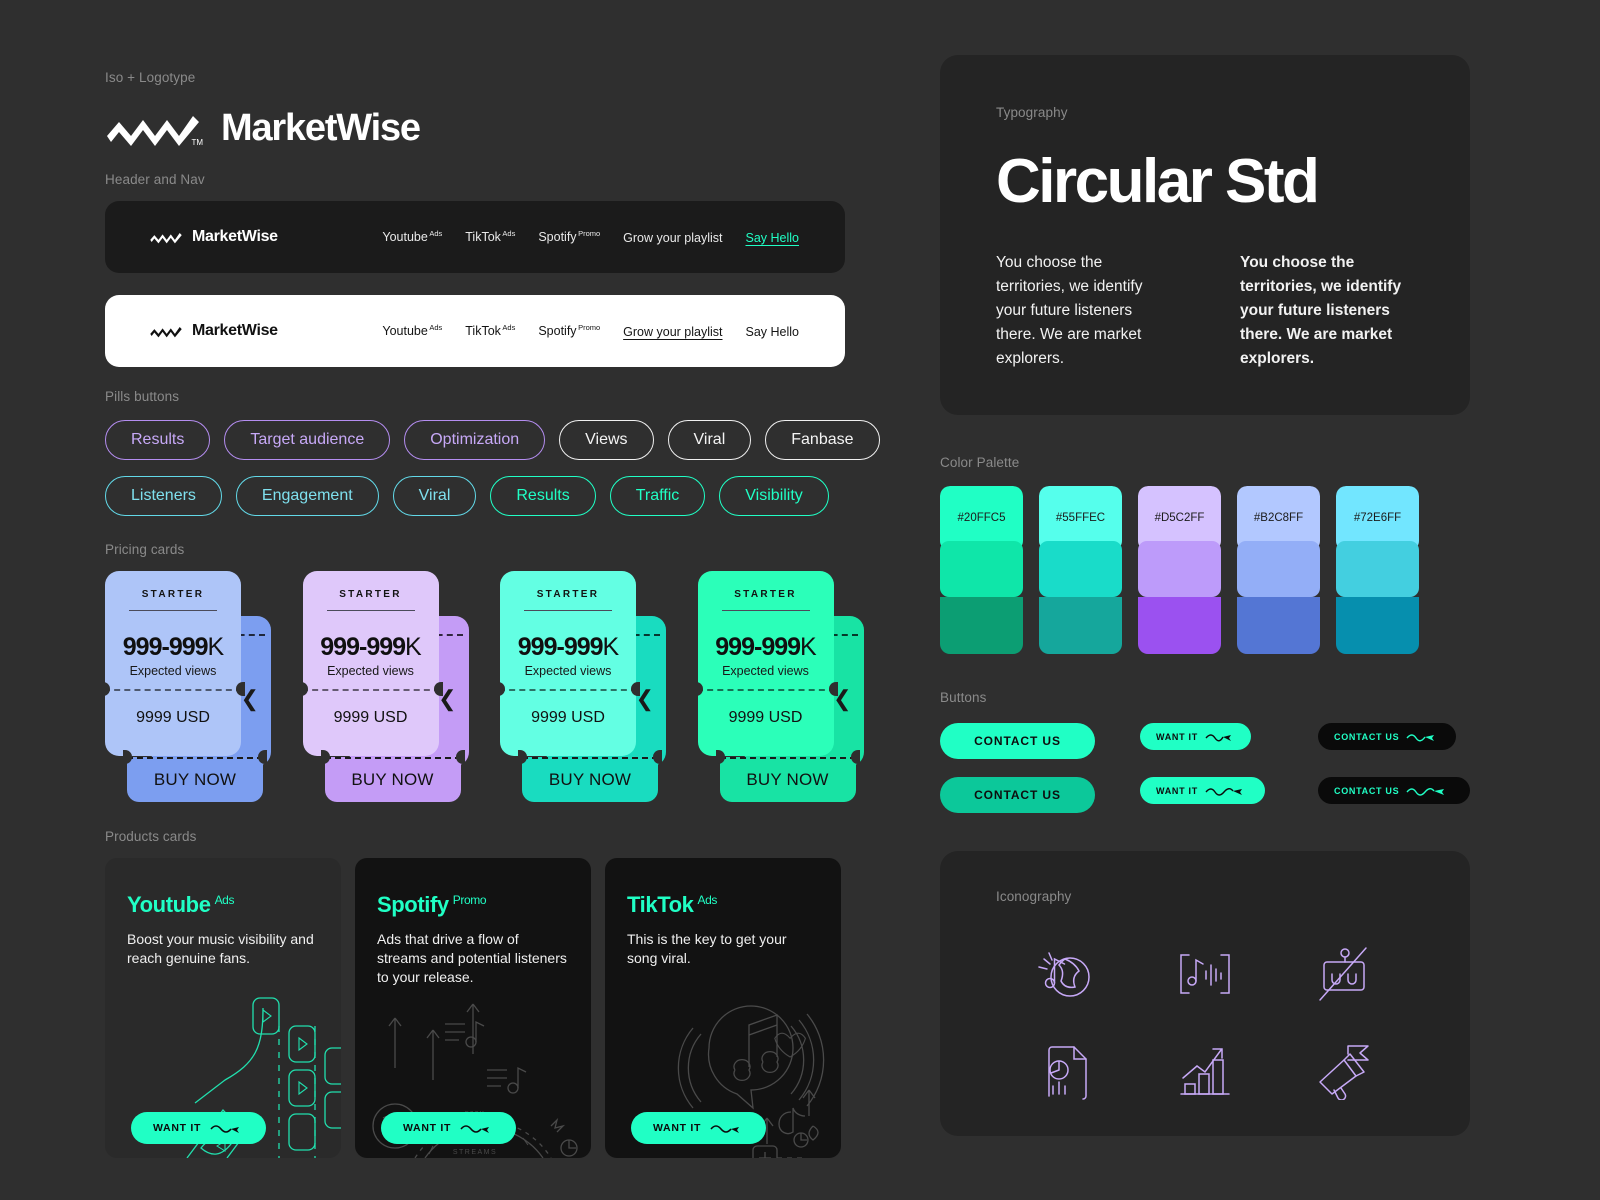  What do you see at coordinates (1394, 791) in the screenshot?
I see `contact-us-button-dark-long: CONTACT US` at bounding box center [1394, 791].